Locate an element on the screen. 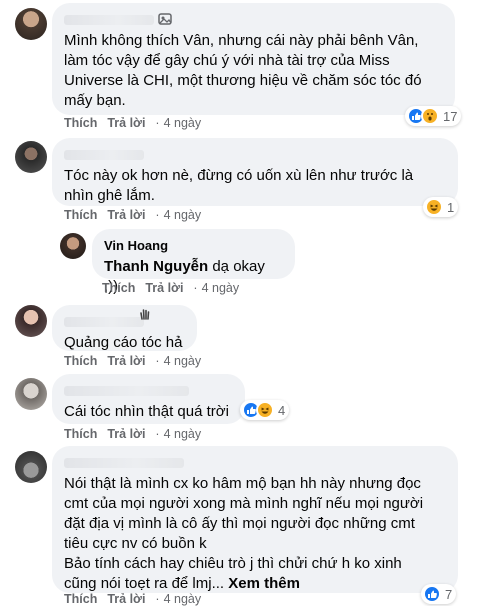  see-more-link: Xem thêm is located at coordinates (264, 583).